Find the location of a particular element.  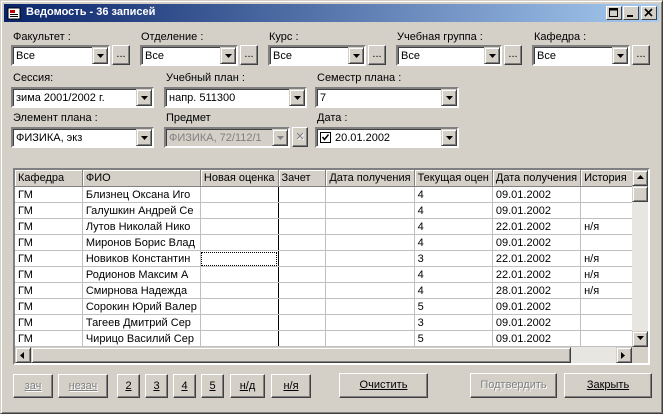

column-header: Кафедра is located at coordinates (49, 178).